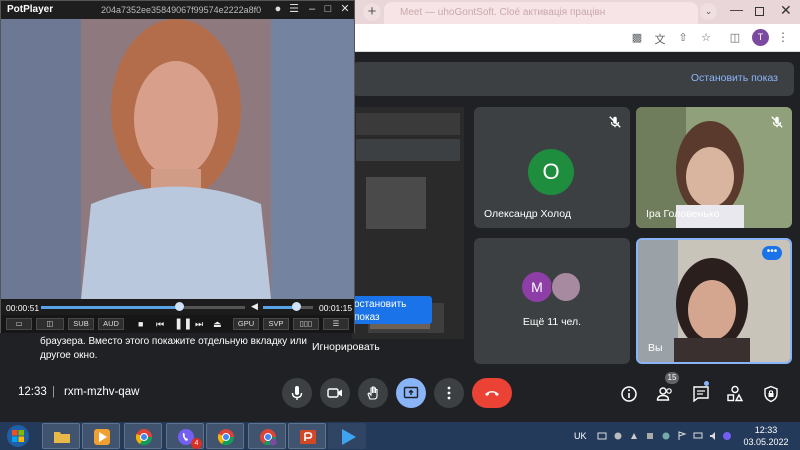  Describe the element at coordinates (698, 436) in the screenshot. I see `display-icon` at that location.